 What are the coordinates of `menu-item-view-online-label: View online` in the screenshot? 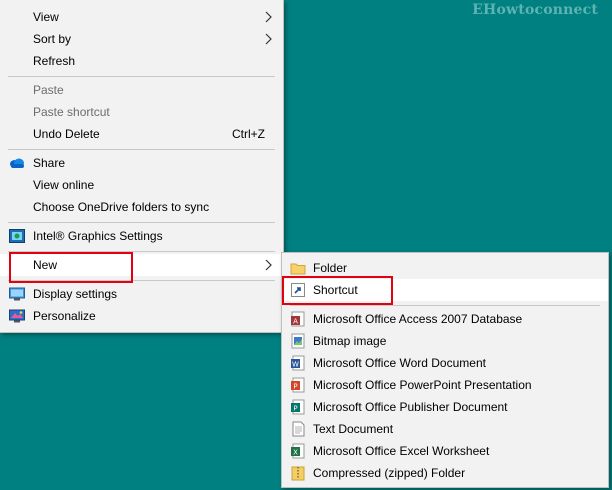 It's located at (64, 185).